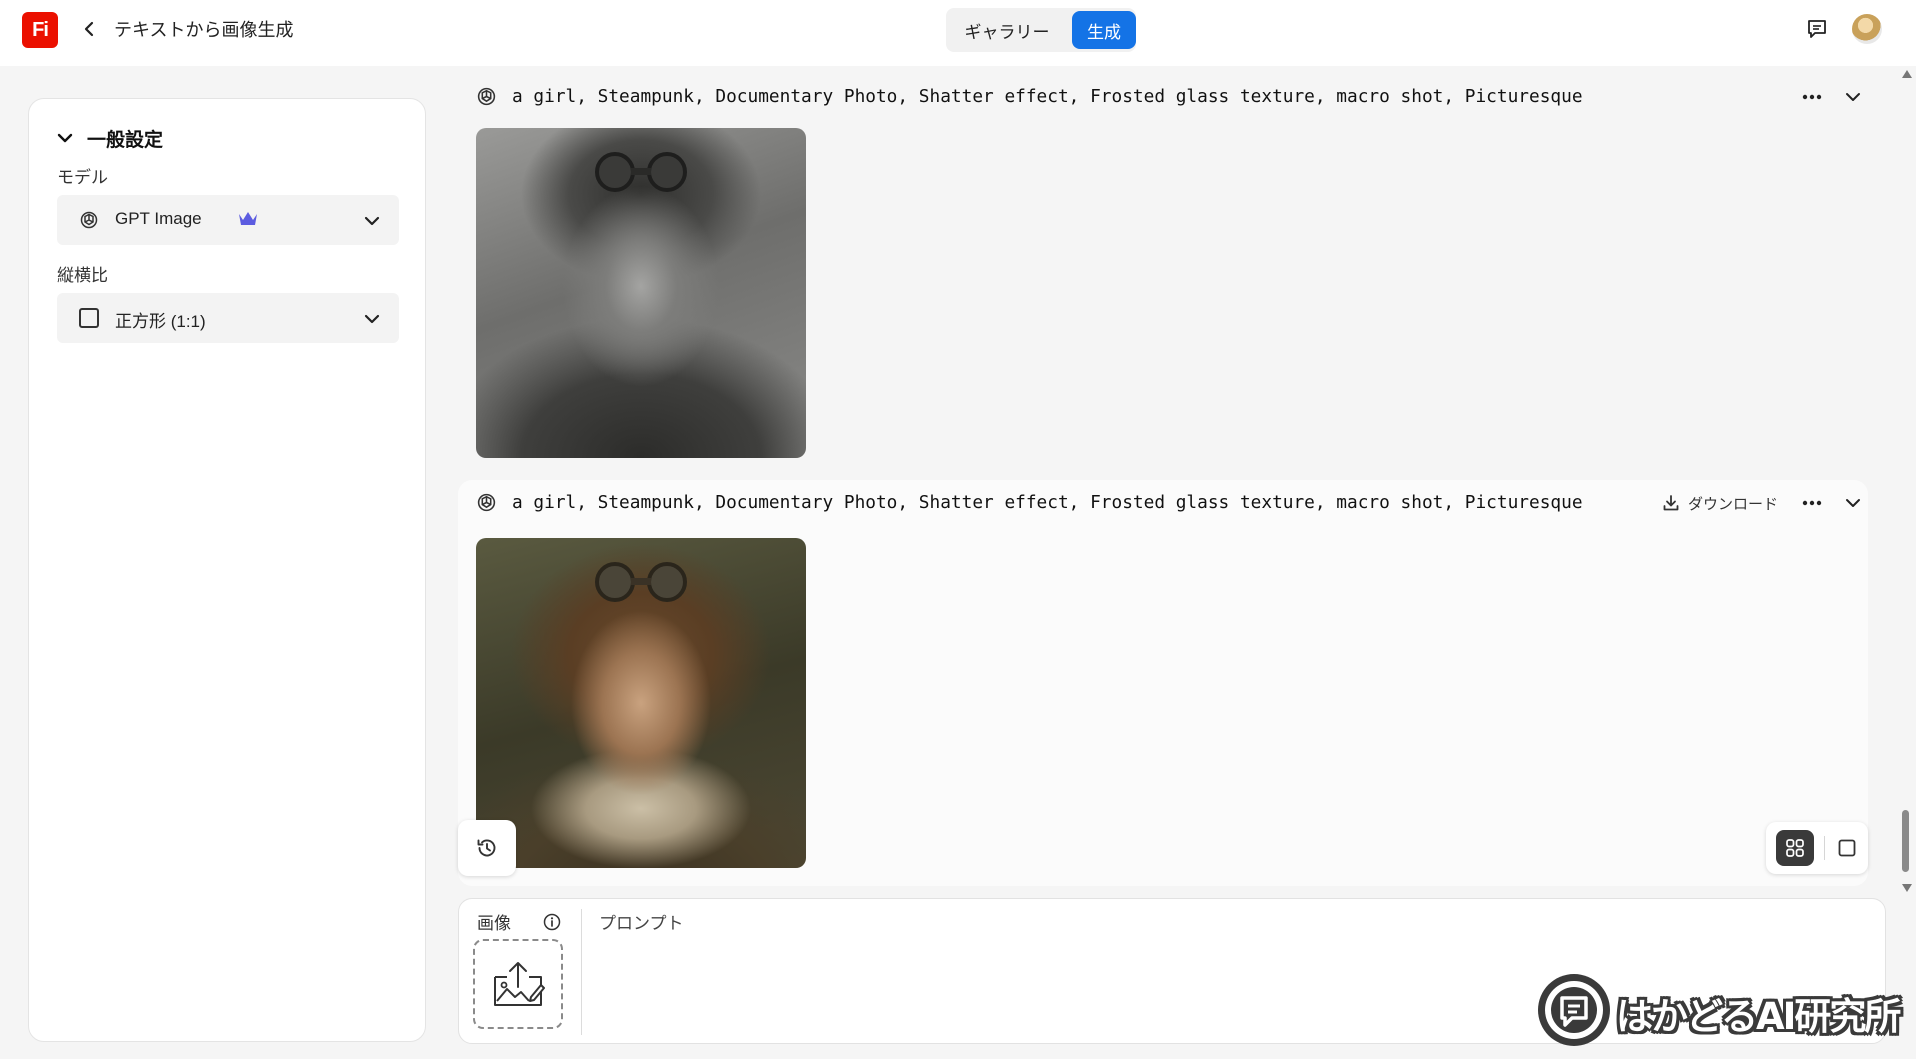  I want to click on single-view-button, so click(1847, 848).